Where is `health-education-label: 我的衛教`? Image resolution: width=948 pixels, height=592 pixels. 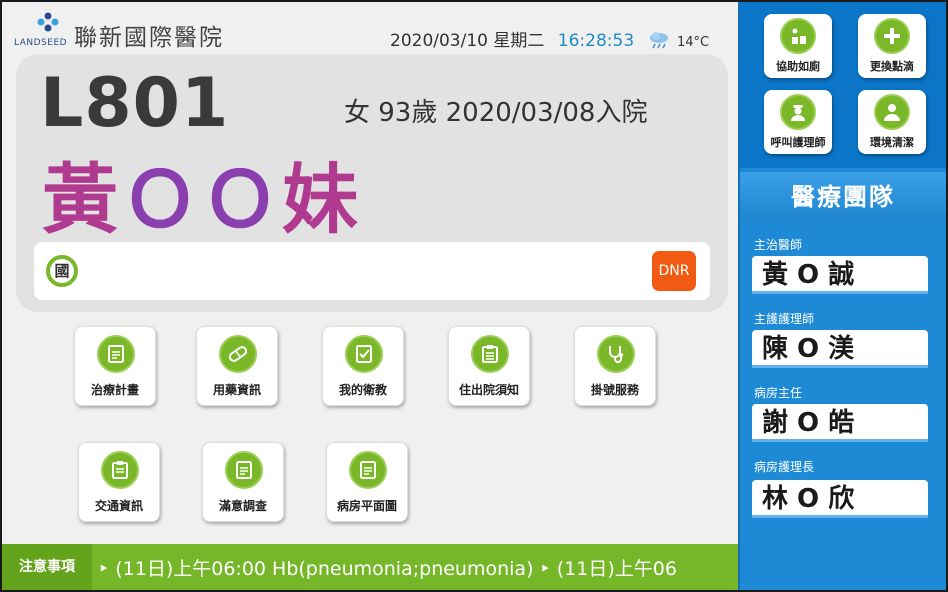 health-education-label: 我的衛教 is located at coordinates (362, 390).